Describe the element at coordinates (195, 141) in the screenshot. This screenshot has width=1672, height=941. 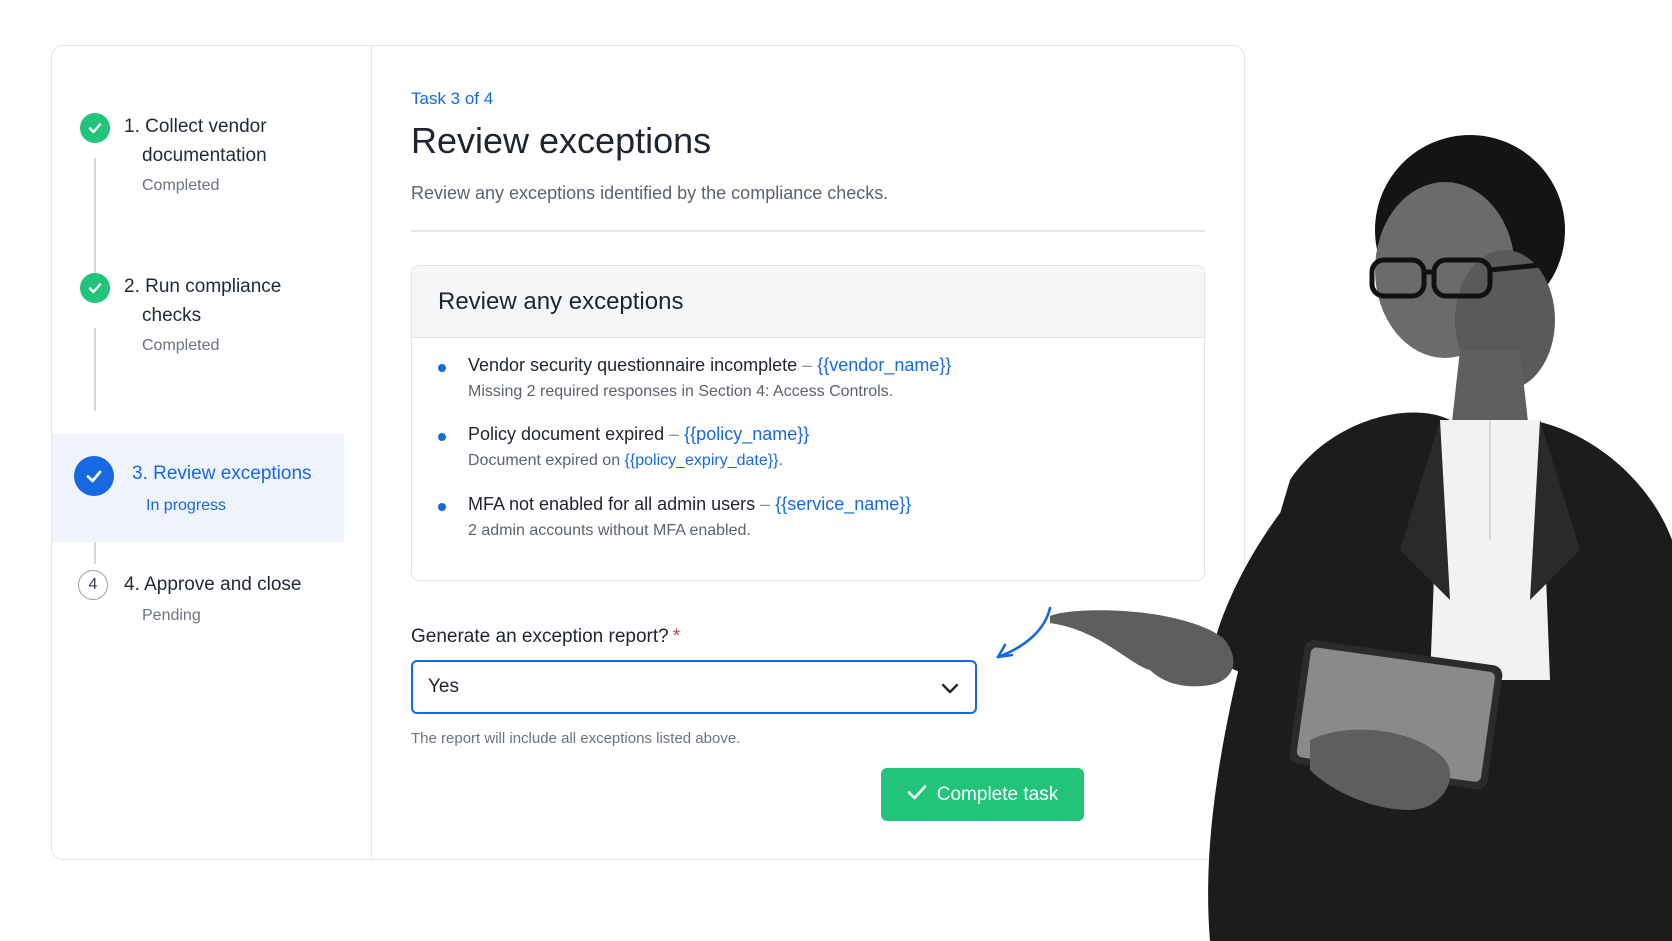
I see `step-title: 1. Collect vendor documentation` at that location.